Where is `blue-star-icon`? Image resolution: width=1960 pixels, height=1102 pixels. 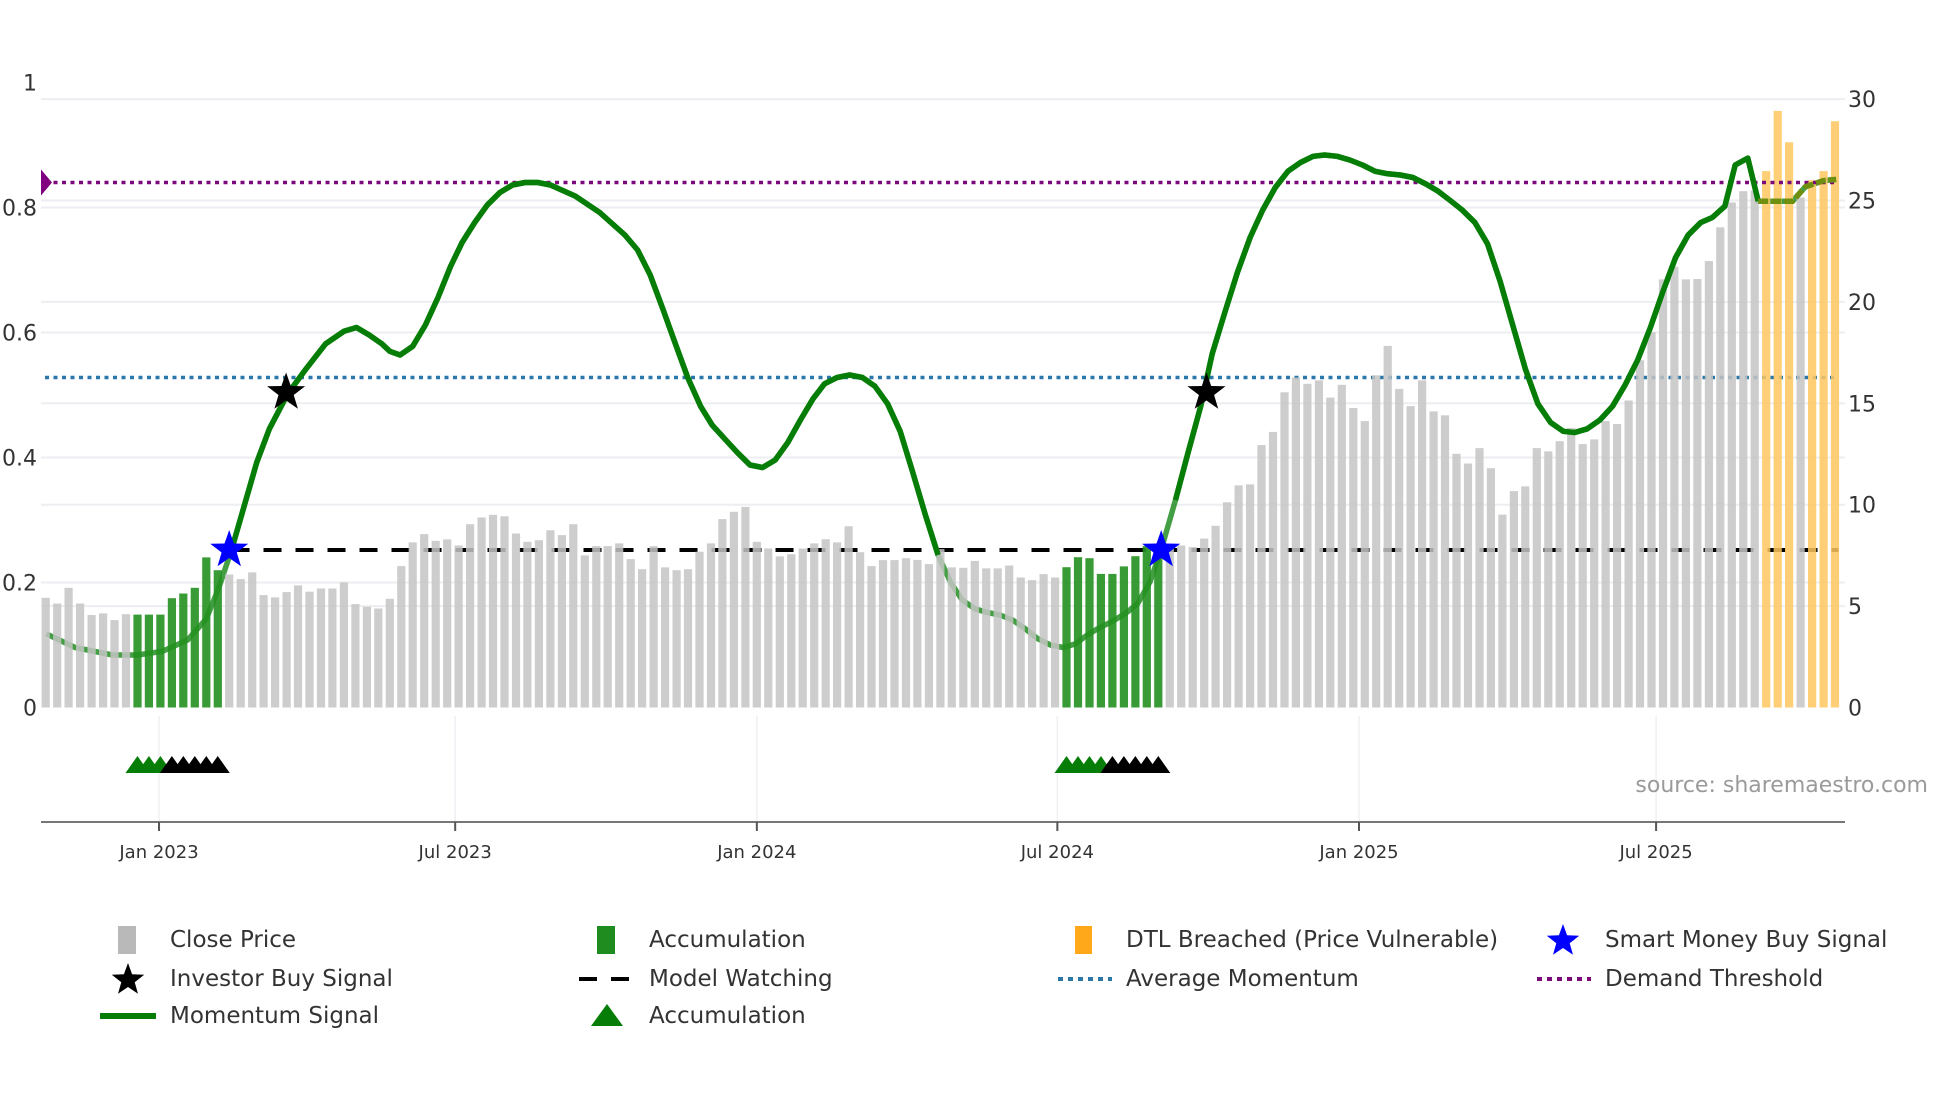
blue-star-icon is located at coordinates (1563, 940).